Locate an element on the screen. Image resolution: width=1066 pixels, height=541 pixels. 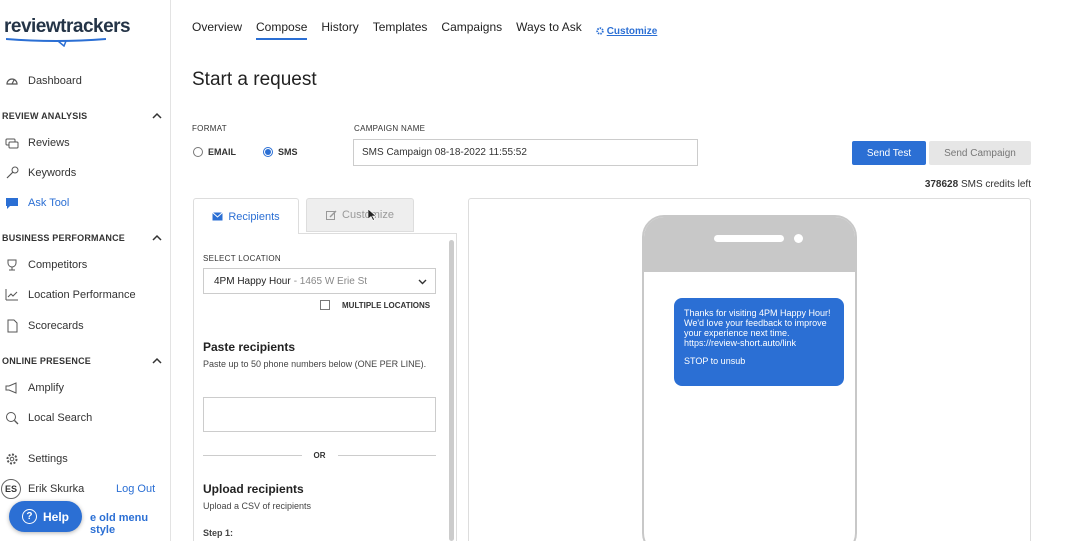
sms-credits-text: SMS credits left is located at coordinates (995, 184).